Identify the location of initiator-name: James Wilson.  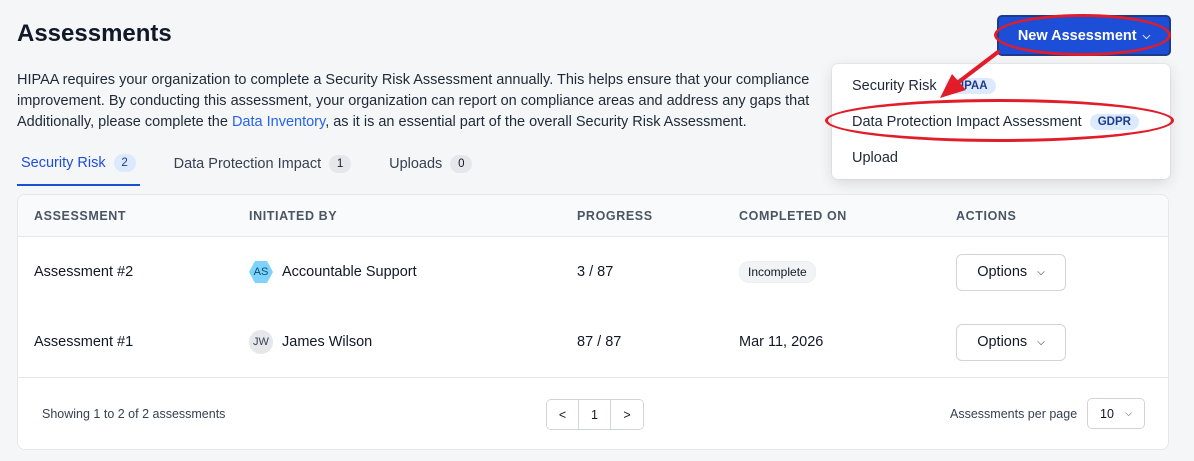
(327, 342).